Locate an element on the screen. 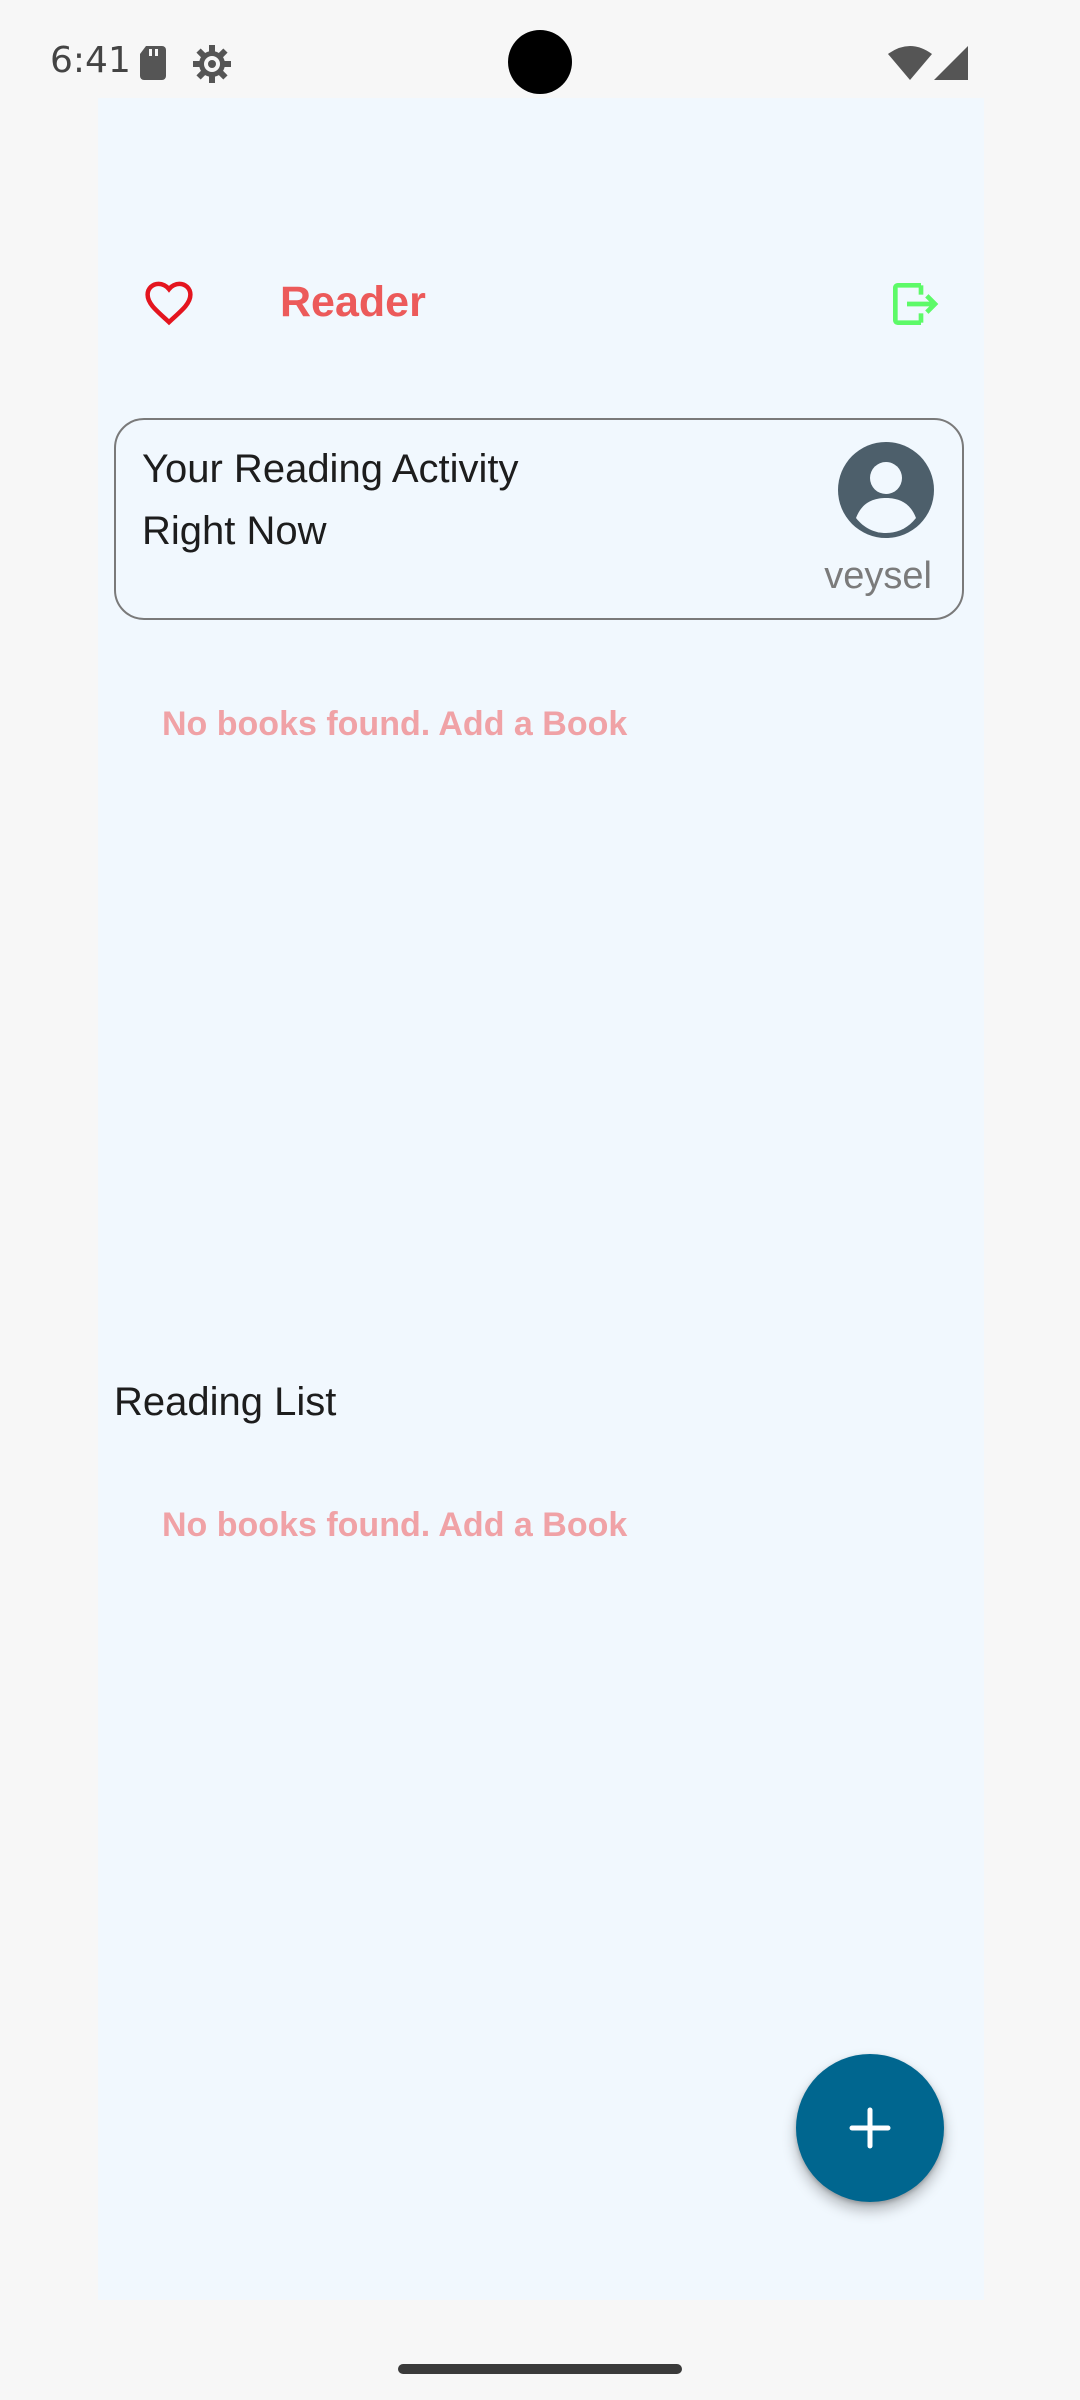 Image resolution: width=1080 pixels, height=2400 pixels. settings-gear-icon is located at coordinates (212, 64).